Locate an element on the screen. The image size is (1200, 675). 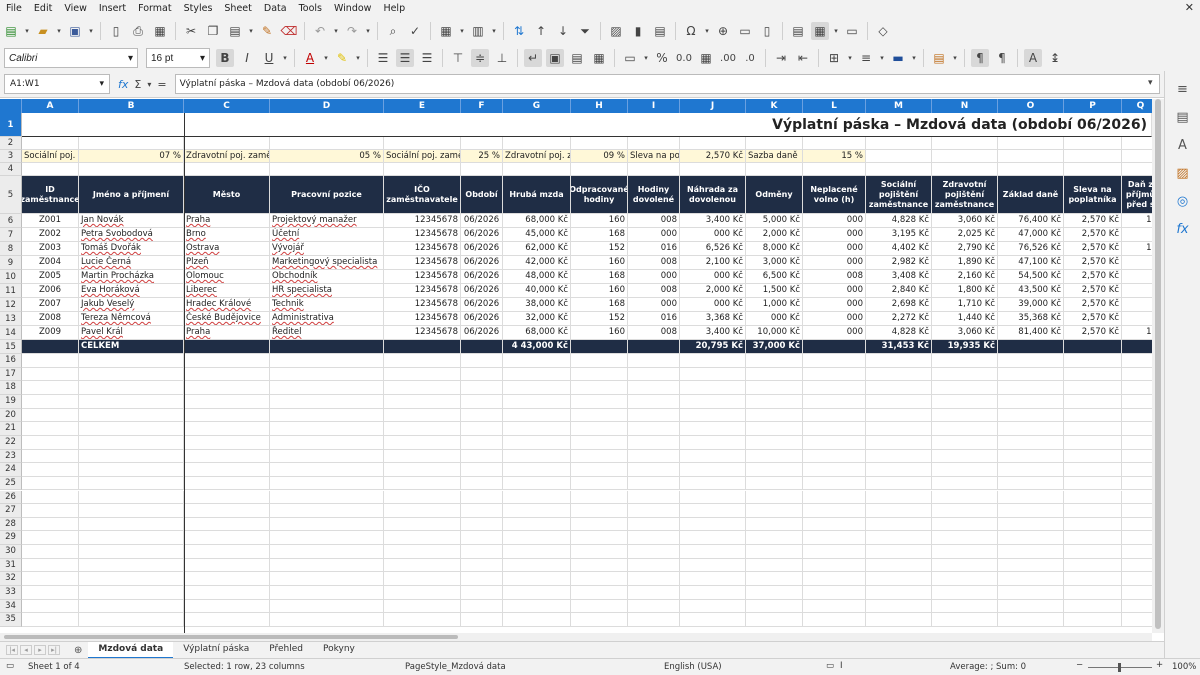
row-header: 34 is located at coordinates (11, 606).